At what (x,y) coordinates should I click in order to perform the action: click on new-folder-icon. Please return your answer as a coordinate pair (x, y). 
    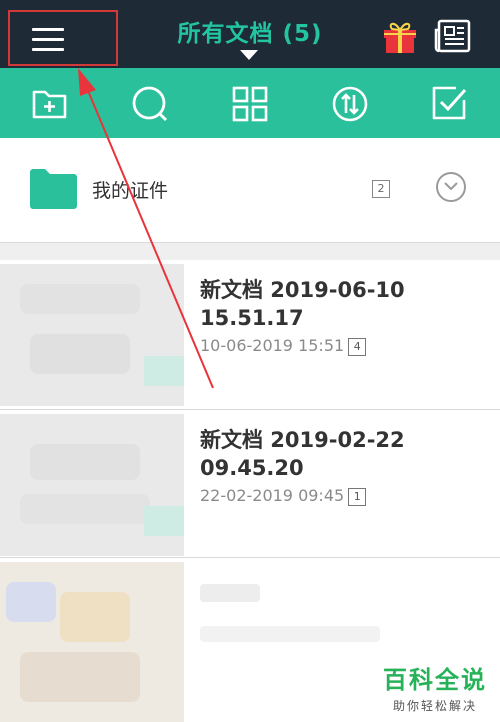
    Looking at the image, I should click on (49, 104).